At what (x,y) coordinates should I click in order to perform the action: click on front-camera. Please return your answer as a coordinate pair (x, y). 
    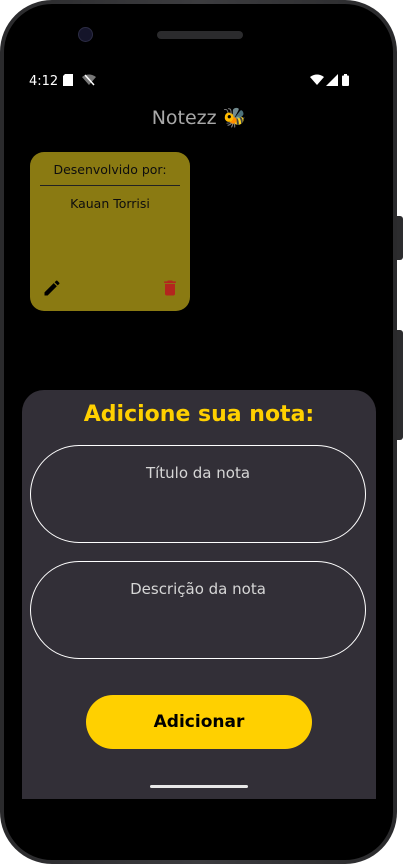
    Looking at the image, I should click on (85, 34).